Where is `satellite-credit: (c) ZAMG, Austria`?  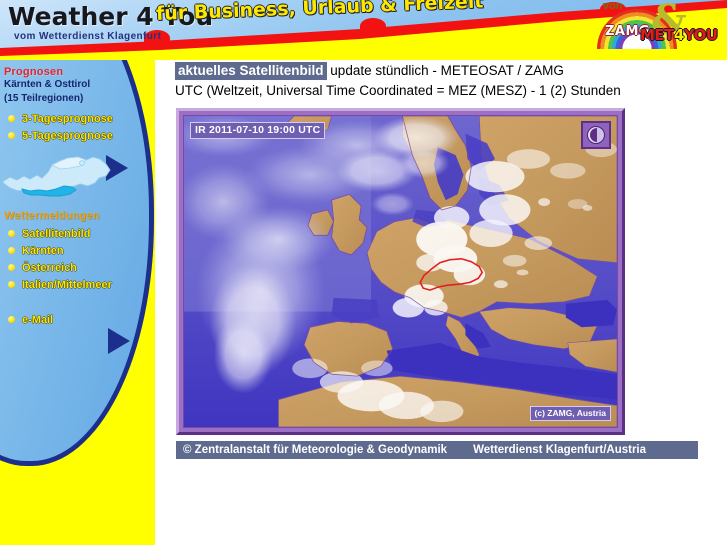 satellite-credit: (c) ZAMG, Austria is located at coordinates (570, 413).